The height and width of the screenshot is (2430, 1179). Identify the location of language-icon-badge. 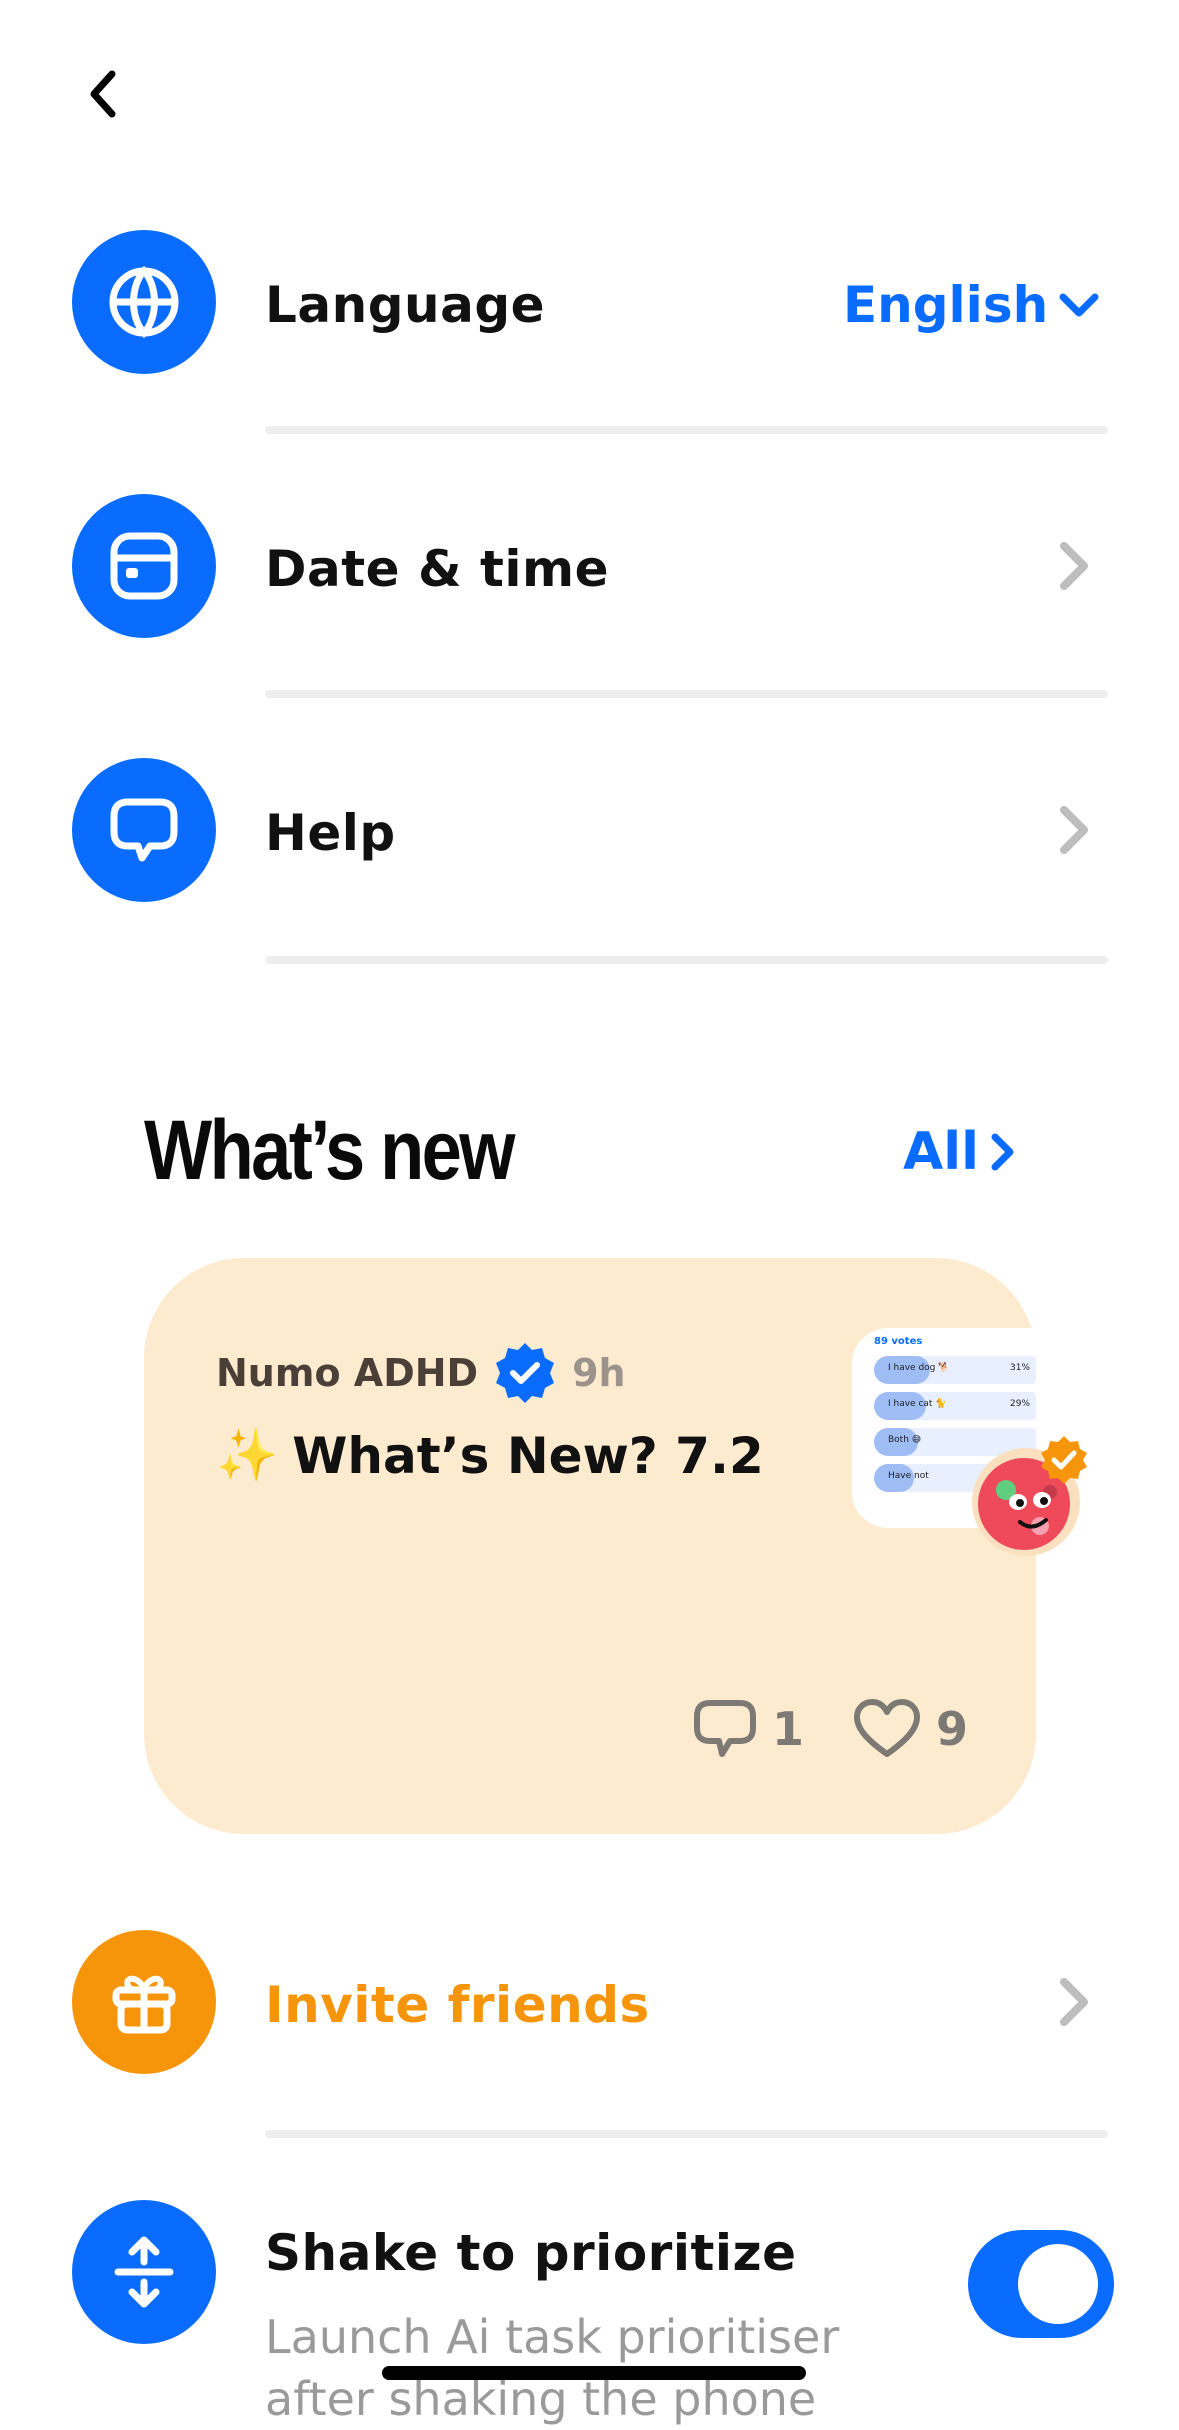
(144, 302).